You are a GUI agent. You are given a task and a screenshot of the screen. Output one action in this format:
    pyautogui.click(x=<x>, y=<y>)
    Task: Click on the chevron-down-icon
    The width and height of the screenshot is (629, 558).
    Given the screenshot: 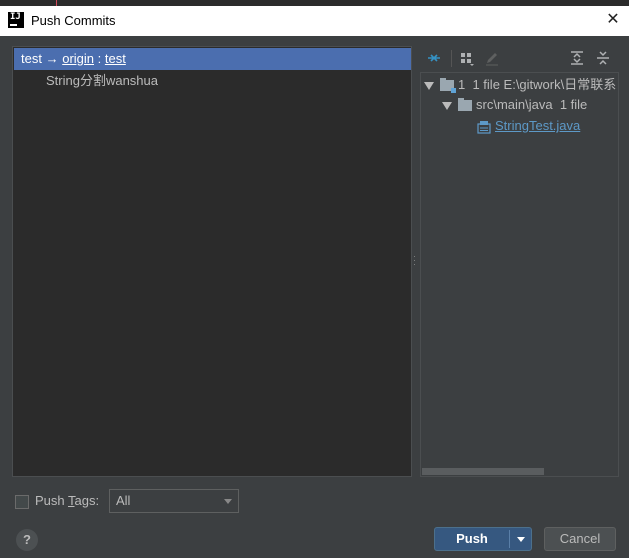 What is the action you would take?
    pyautogui.click(x=228, y=501)
    